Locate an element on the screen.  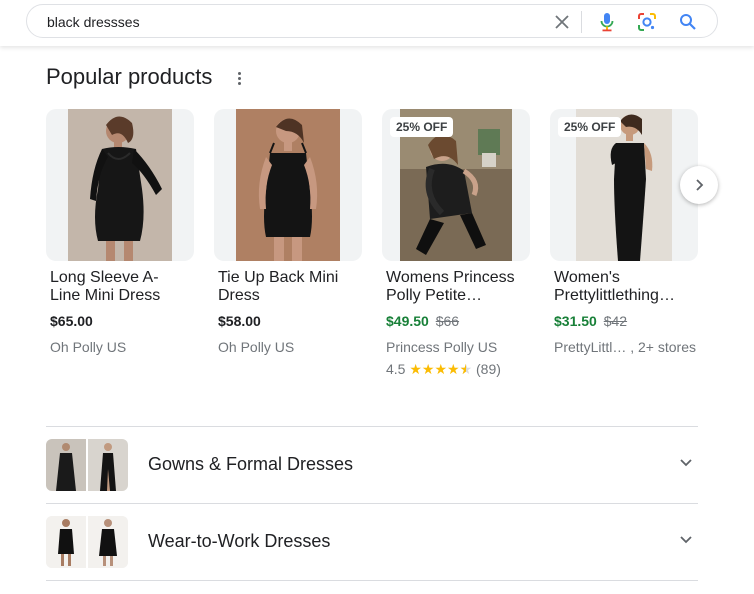
product-title-line: Tie Up Back Mini is located at coordinates (290, 278).